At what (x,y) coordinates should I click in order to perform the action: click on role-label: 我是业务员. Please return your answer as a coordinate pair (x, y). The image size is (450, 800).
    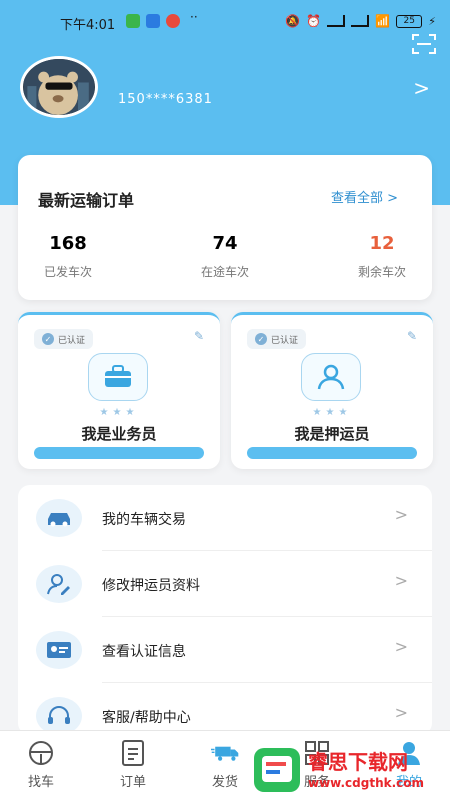
    Looking at the image, I should click on (119, 434).